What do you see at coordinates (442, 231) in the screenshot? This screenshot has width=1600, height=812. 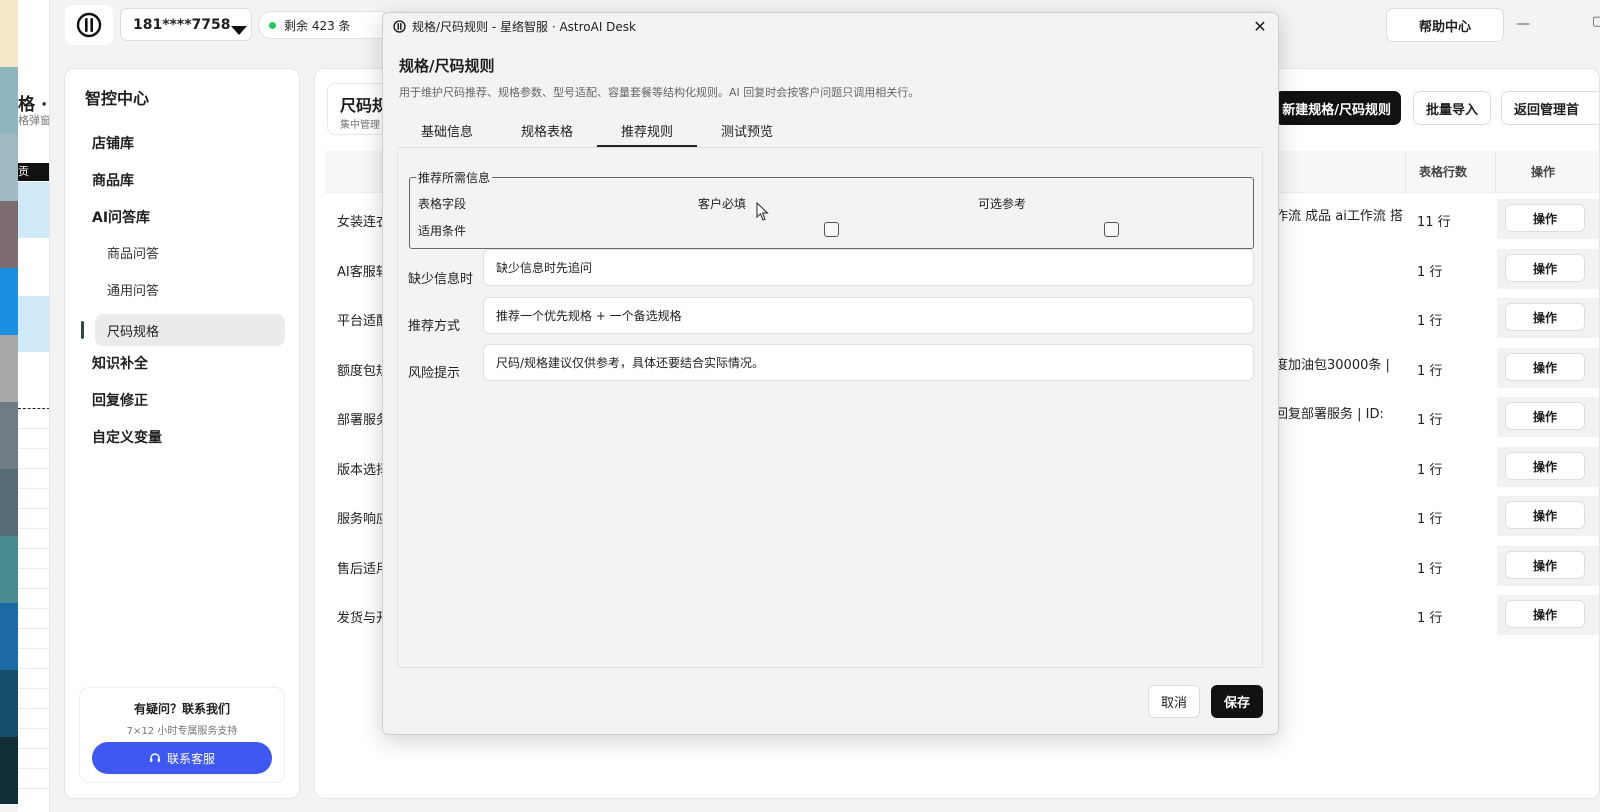 I see `condition-row-label: 适用条件` at bounding box center [442, 231].